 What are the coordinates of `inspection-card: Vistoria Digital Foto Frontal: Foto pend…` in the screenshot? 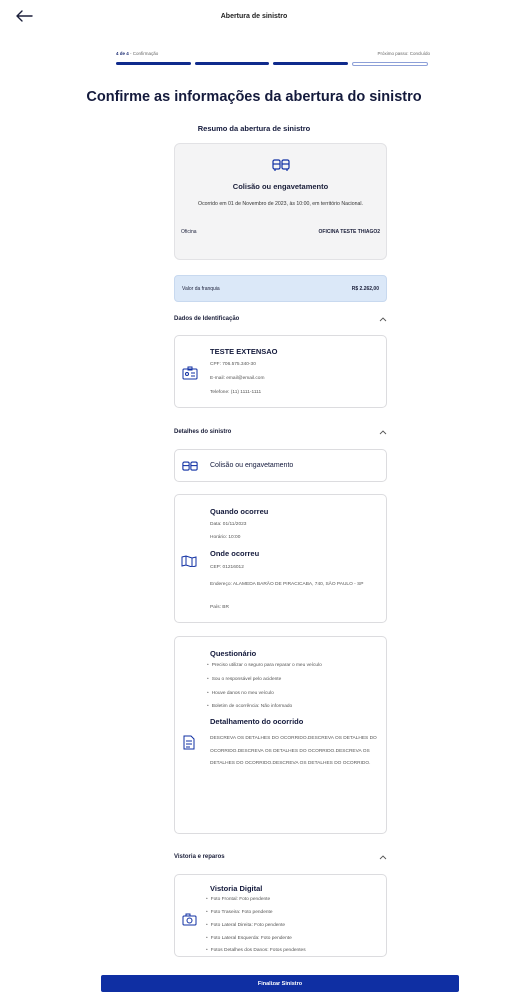 It's located at (280, 915).